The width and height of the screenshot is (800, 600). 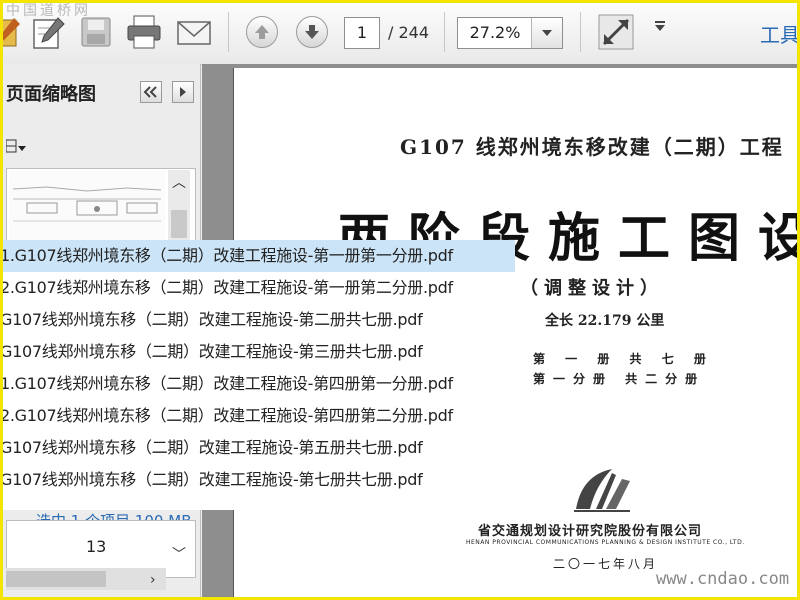 I want to click on arrow-up-icon, so click(x=262, y=32).